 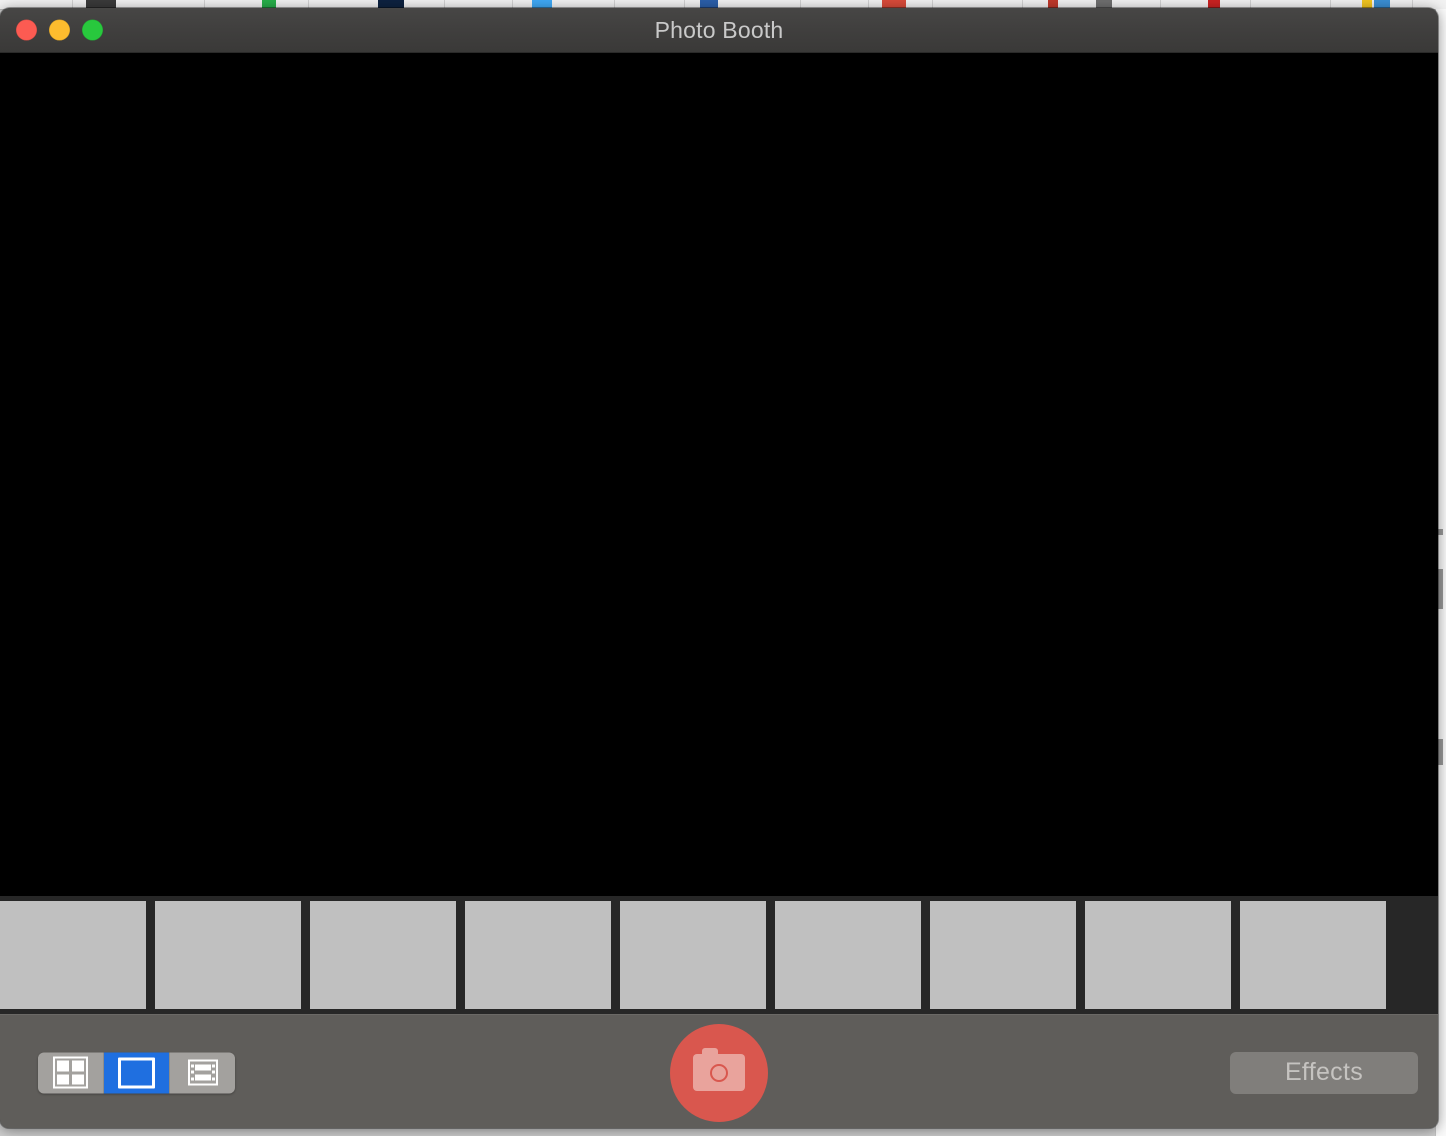 What do you see at coordinates (1324, 1072) in the screenshot?
I see `effects-button: Effects` at bounding box center [1324, 1072].